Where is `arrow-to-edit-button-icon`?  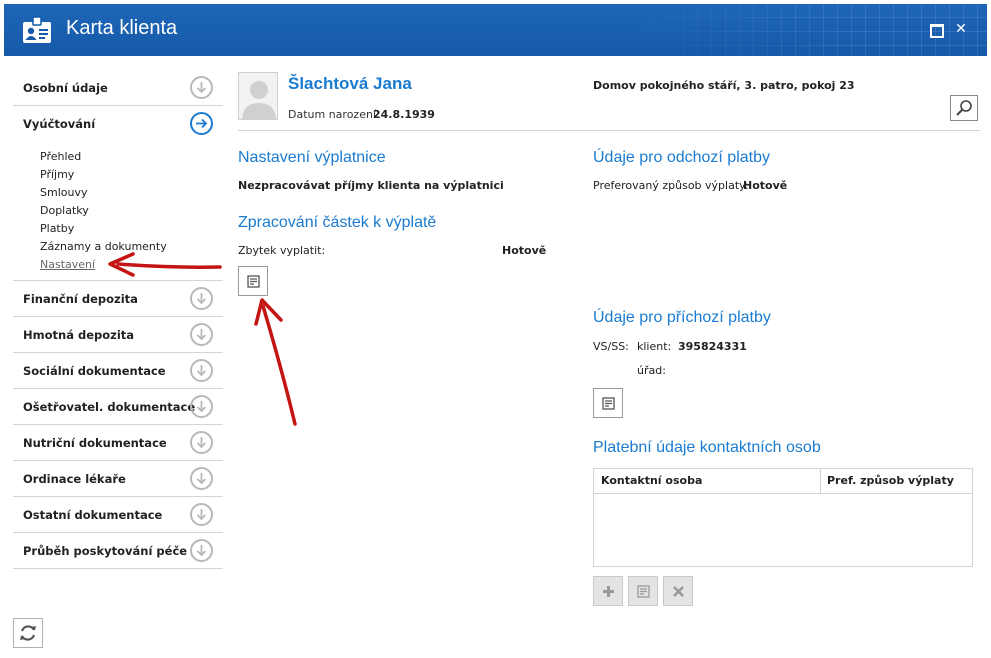
arrow-to-edit-button-icon is located at coordinates (275, 362).